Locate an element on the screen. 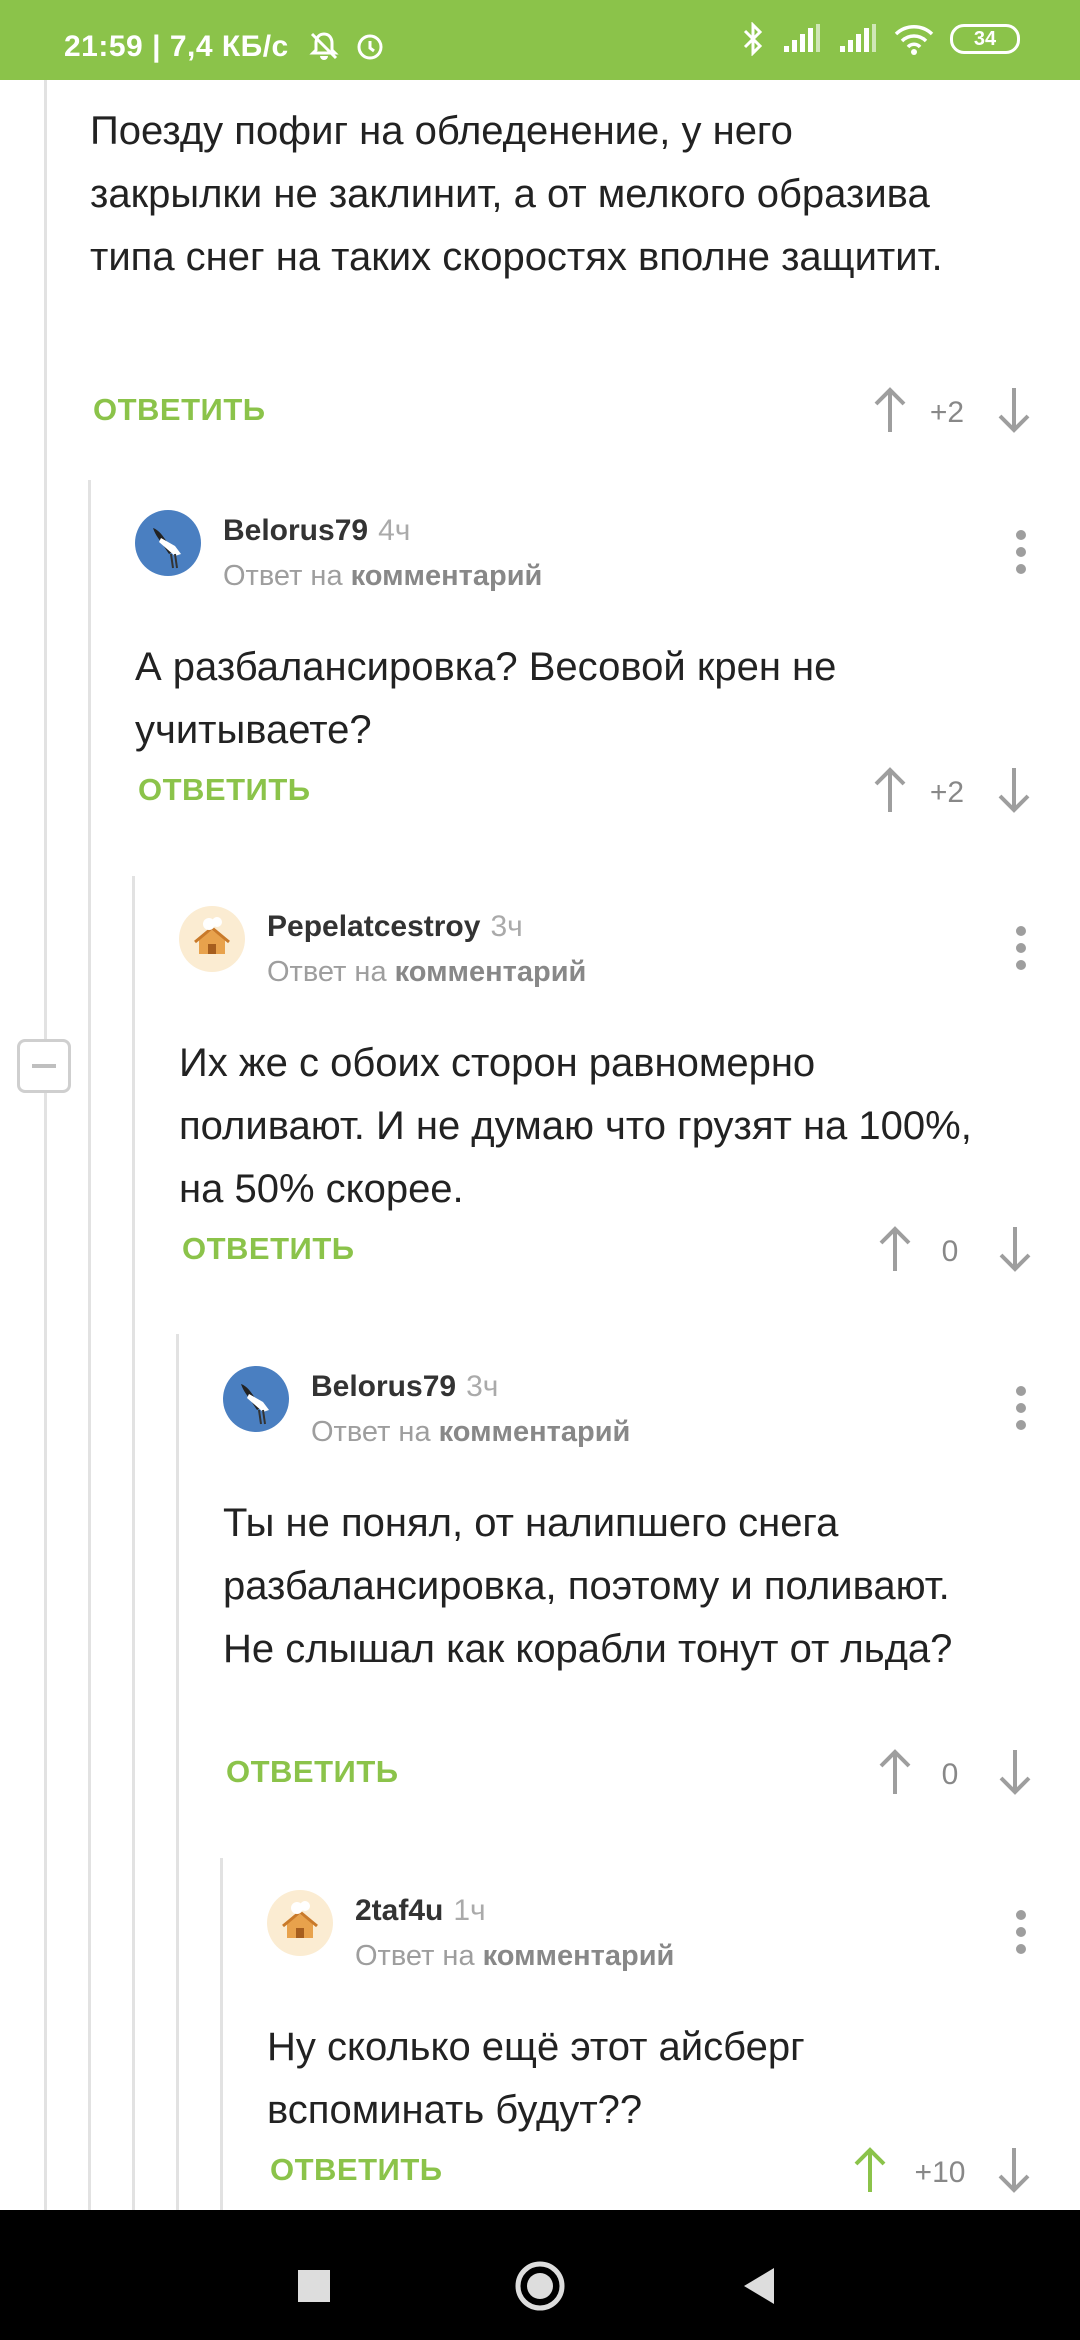  comment-author: Pepelatcestroy 3ч is located at coordinates (395, 927).